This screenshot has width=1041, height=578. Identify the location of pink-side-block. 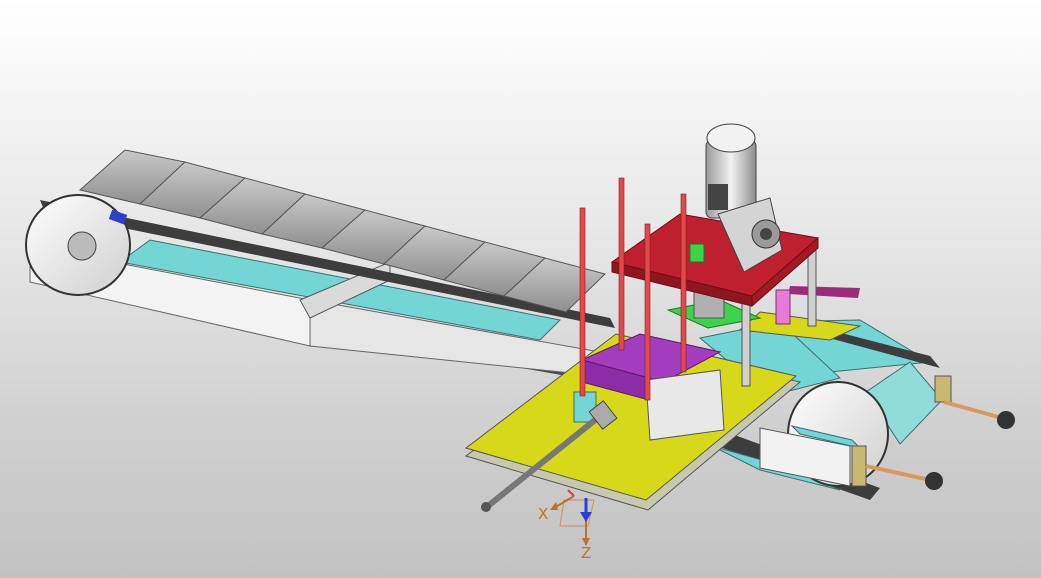
(783, 307).